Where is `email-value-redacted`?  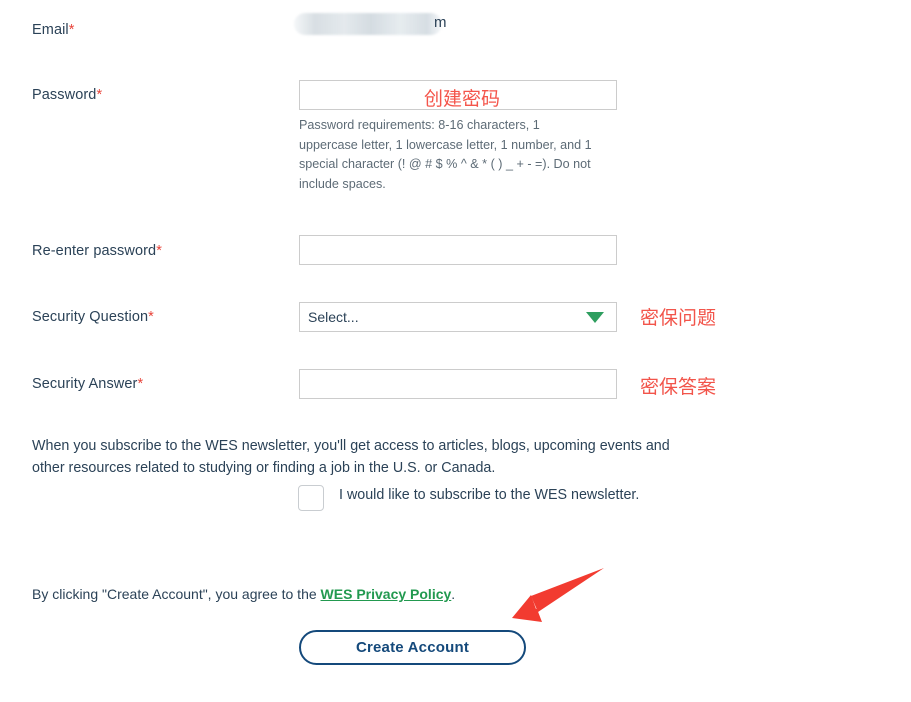
email-value-redacted is located at coordinates (368, 24).